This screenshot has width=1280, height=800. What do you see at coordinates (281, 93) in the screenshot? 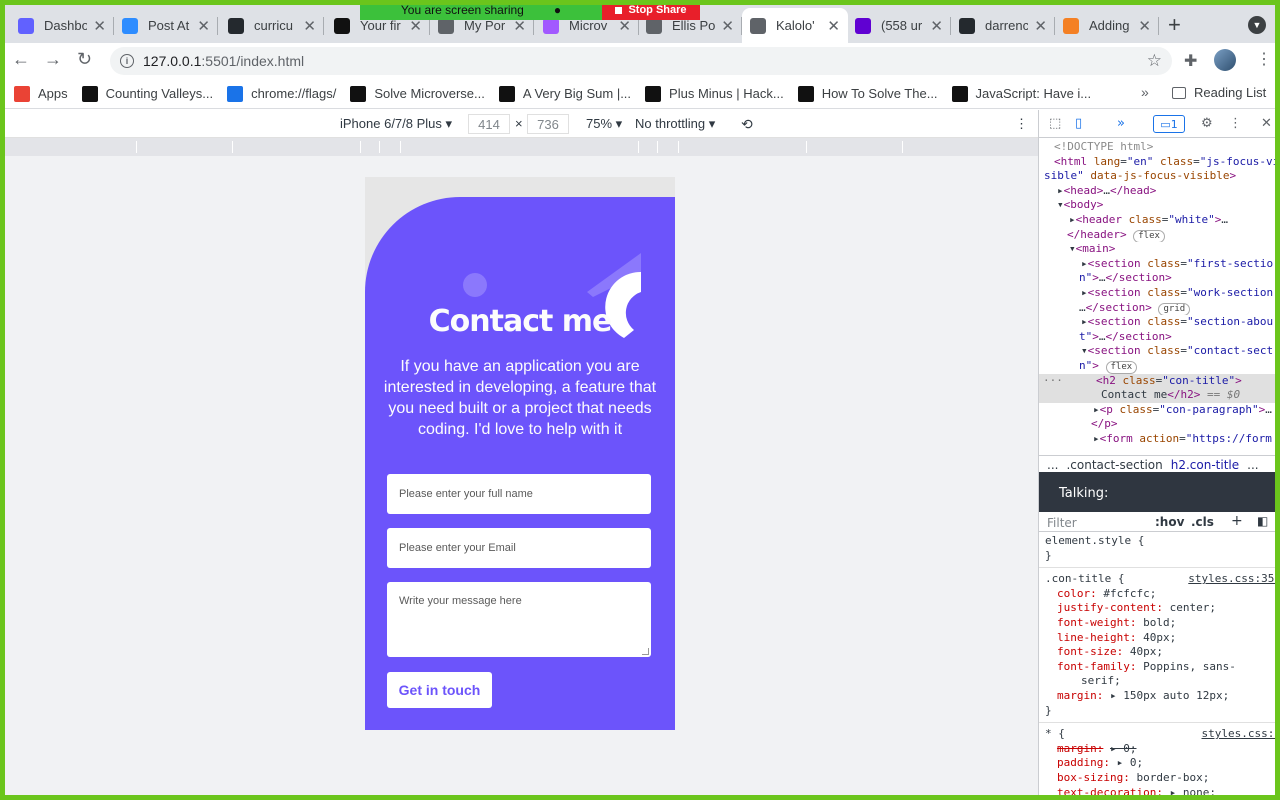
I see `bookmark-item: chrome://flags/` at bounding box center [281, 93].